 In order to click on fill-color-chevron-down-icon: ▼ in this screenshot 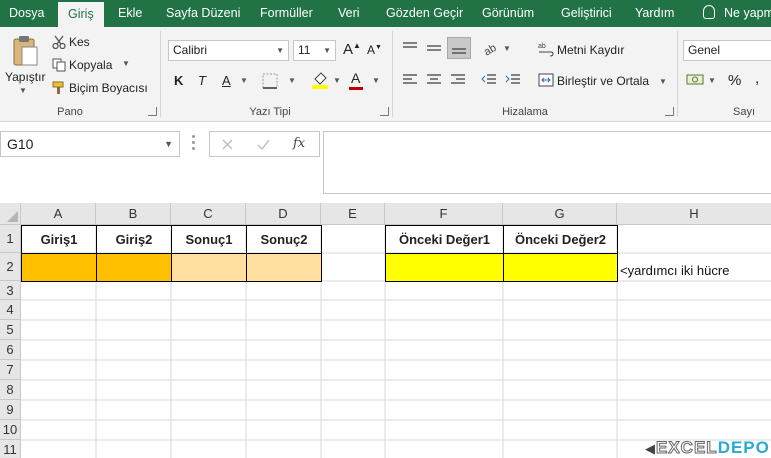, I will do `click(337, 80)`.